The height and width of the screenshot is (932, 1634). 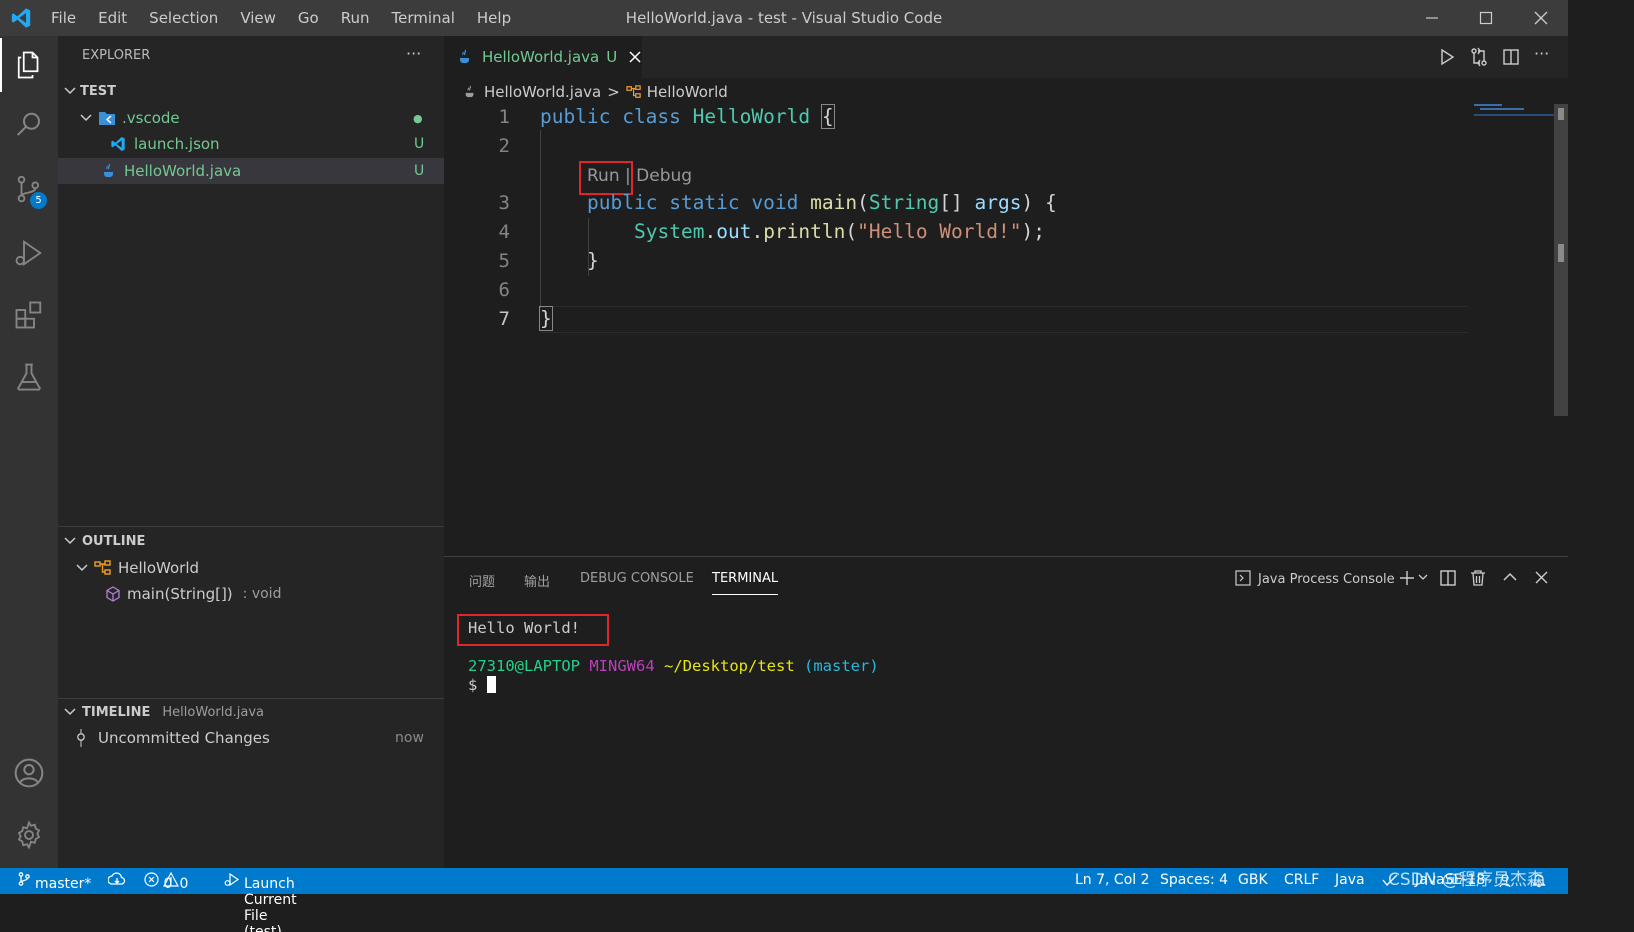 I want to click on more-actions-icon: ···, so click(x=1541, y=53).